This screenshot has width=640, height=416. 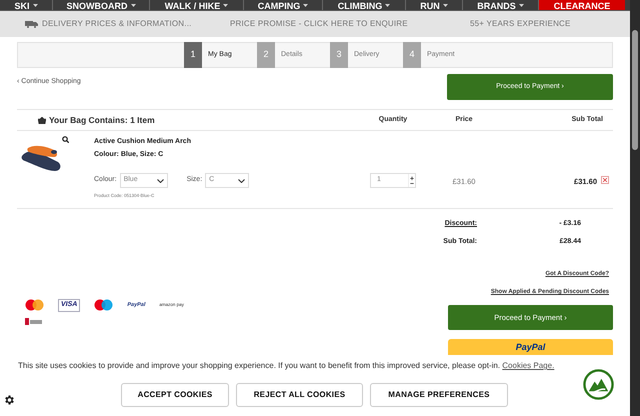 I want to click on cookie-button: ACCEPT COOKIES, so click(x=175, y=395).